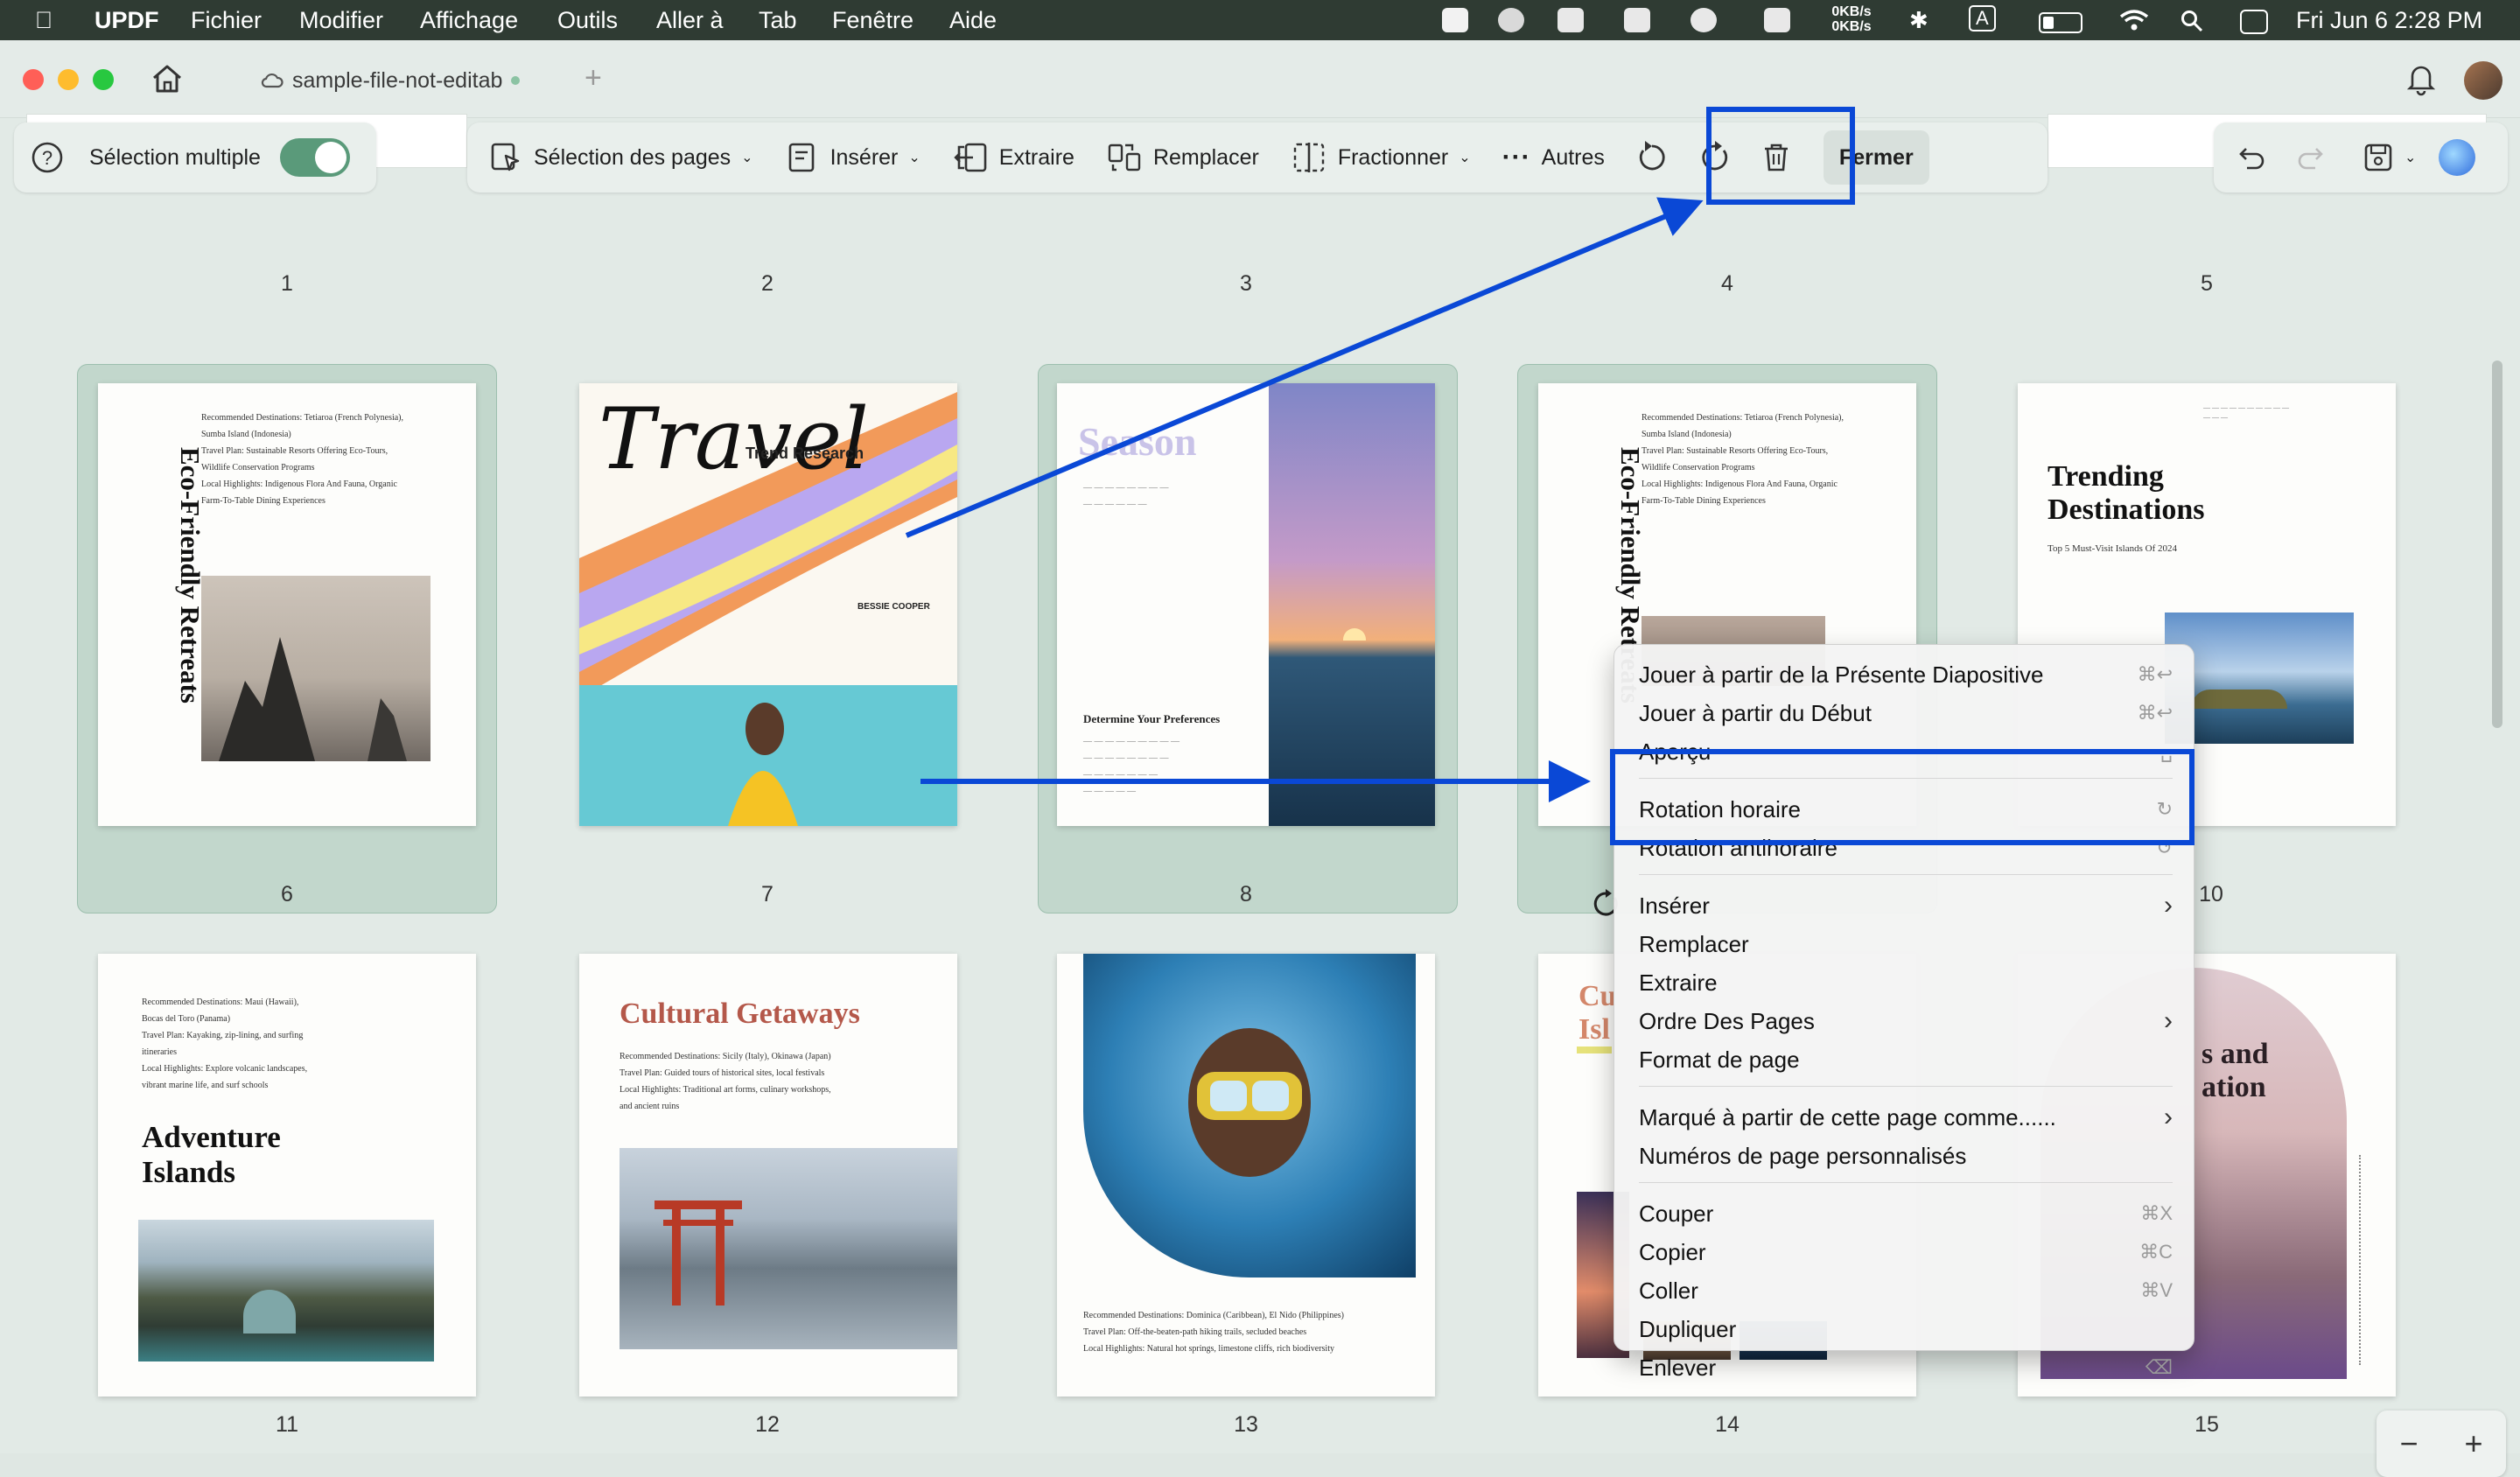 The height and width of the screenshot is (1477, 2520). Describe the element at coordinates (1637, 20) in the screenshot. I see `grid-status-icon` at that location.